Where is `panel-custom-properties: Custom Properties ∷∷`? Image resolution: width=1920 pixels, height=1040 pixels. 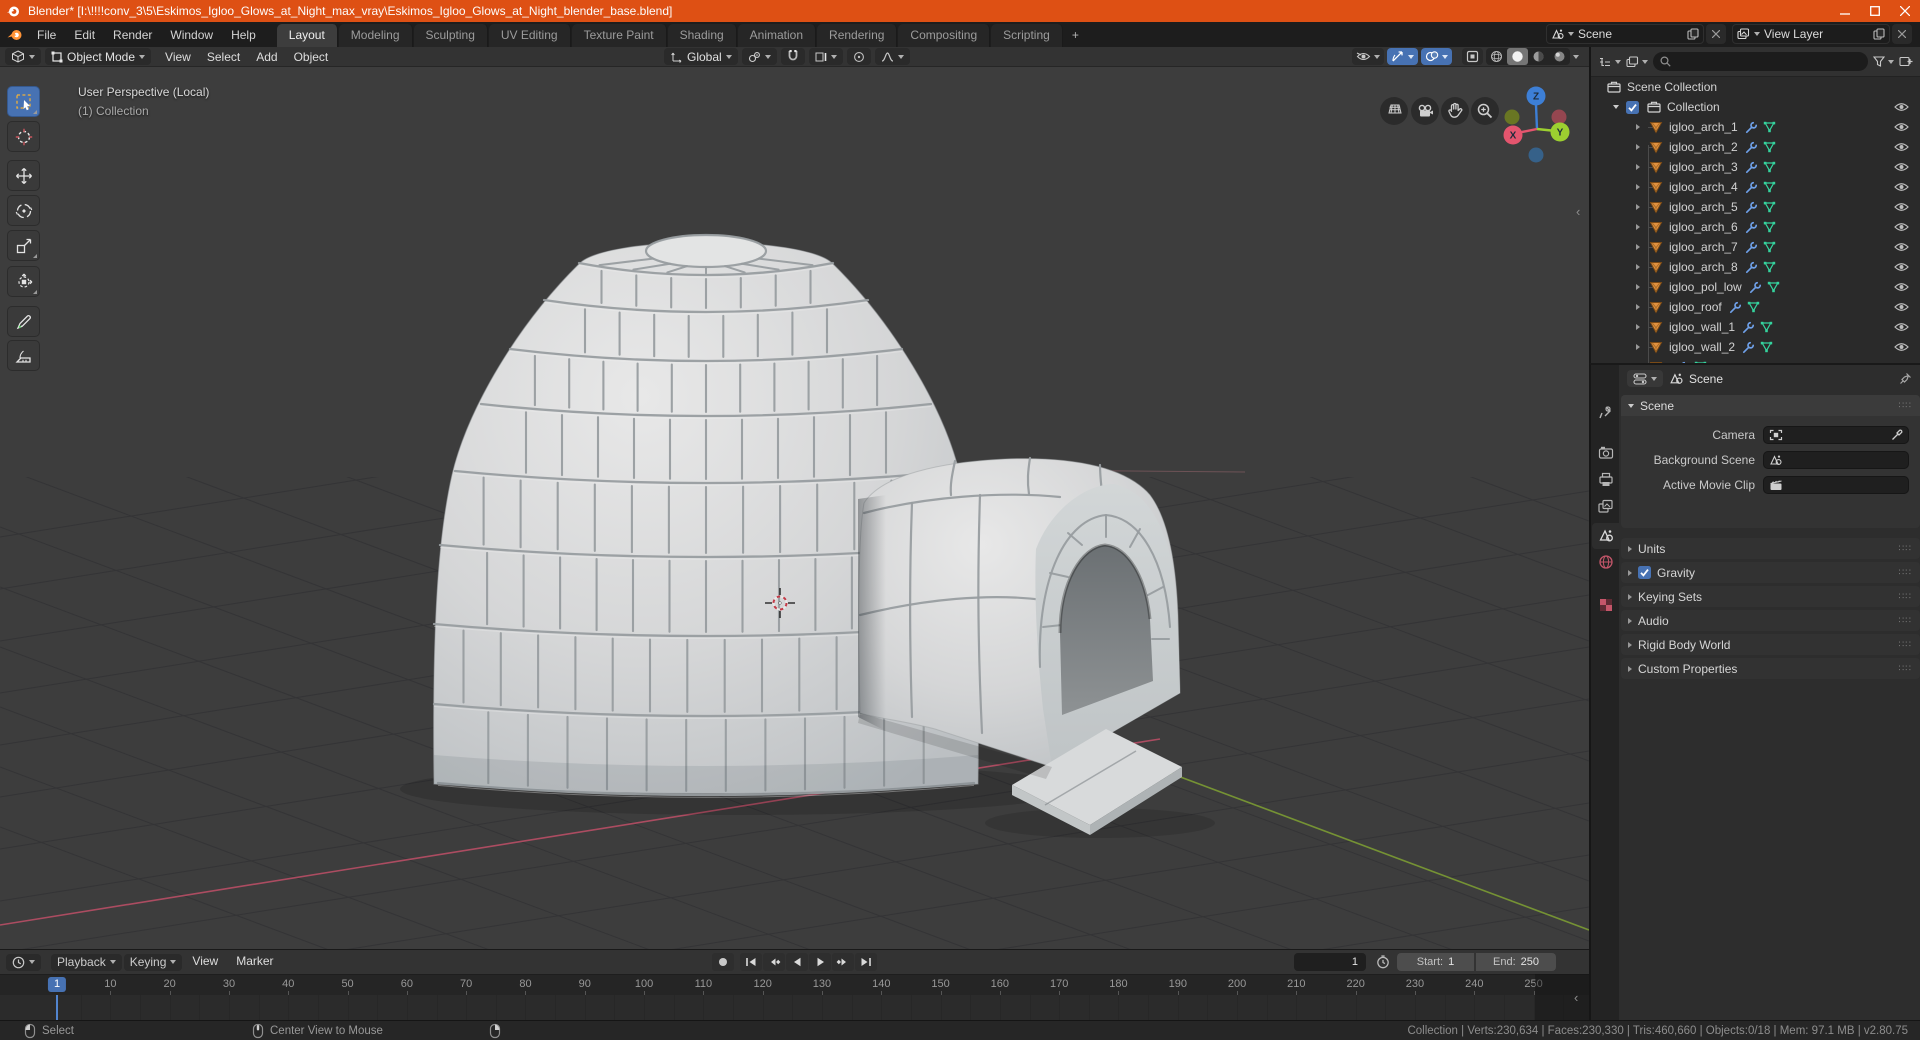
panel-custom-properties: Custom Properties ∷∷ is located at coordinates (1770, 668).